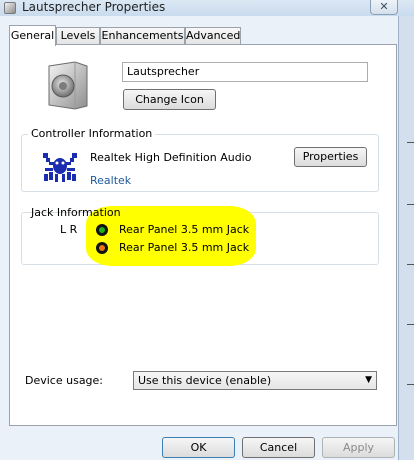 Image resolution: width=414 pixels, height=460 pixels. Describe the element at coordinates (68, 85) in the screenshot. I see `speaker-device-icon` at that location.